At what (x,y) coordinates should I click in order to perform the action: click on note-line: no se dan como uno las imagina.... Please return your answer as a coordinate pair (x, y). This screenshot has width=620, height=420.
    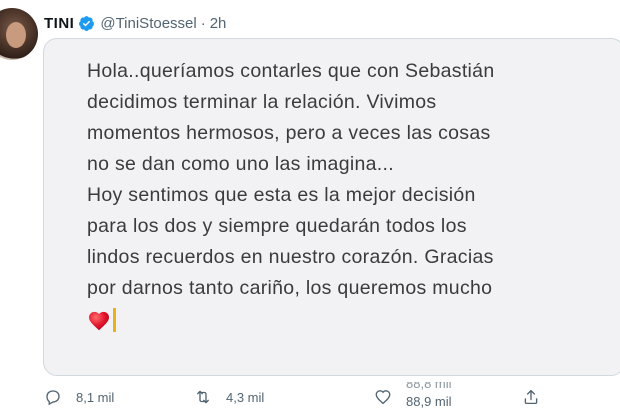
    Looking at the image, I should click on (240, 164).